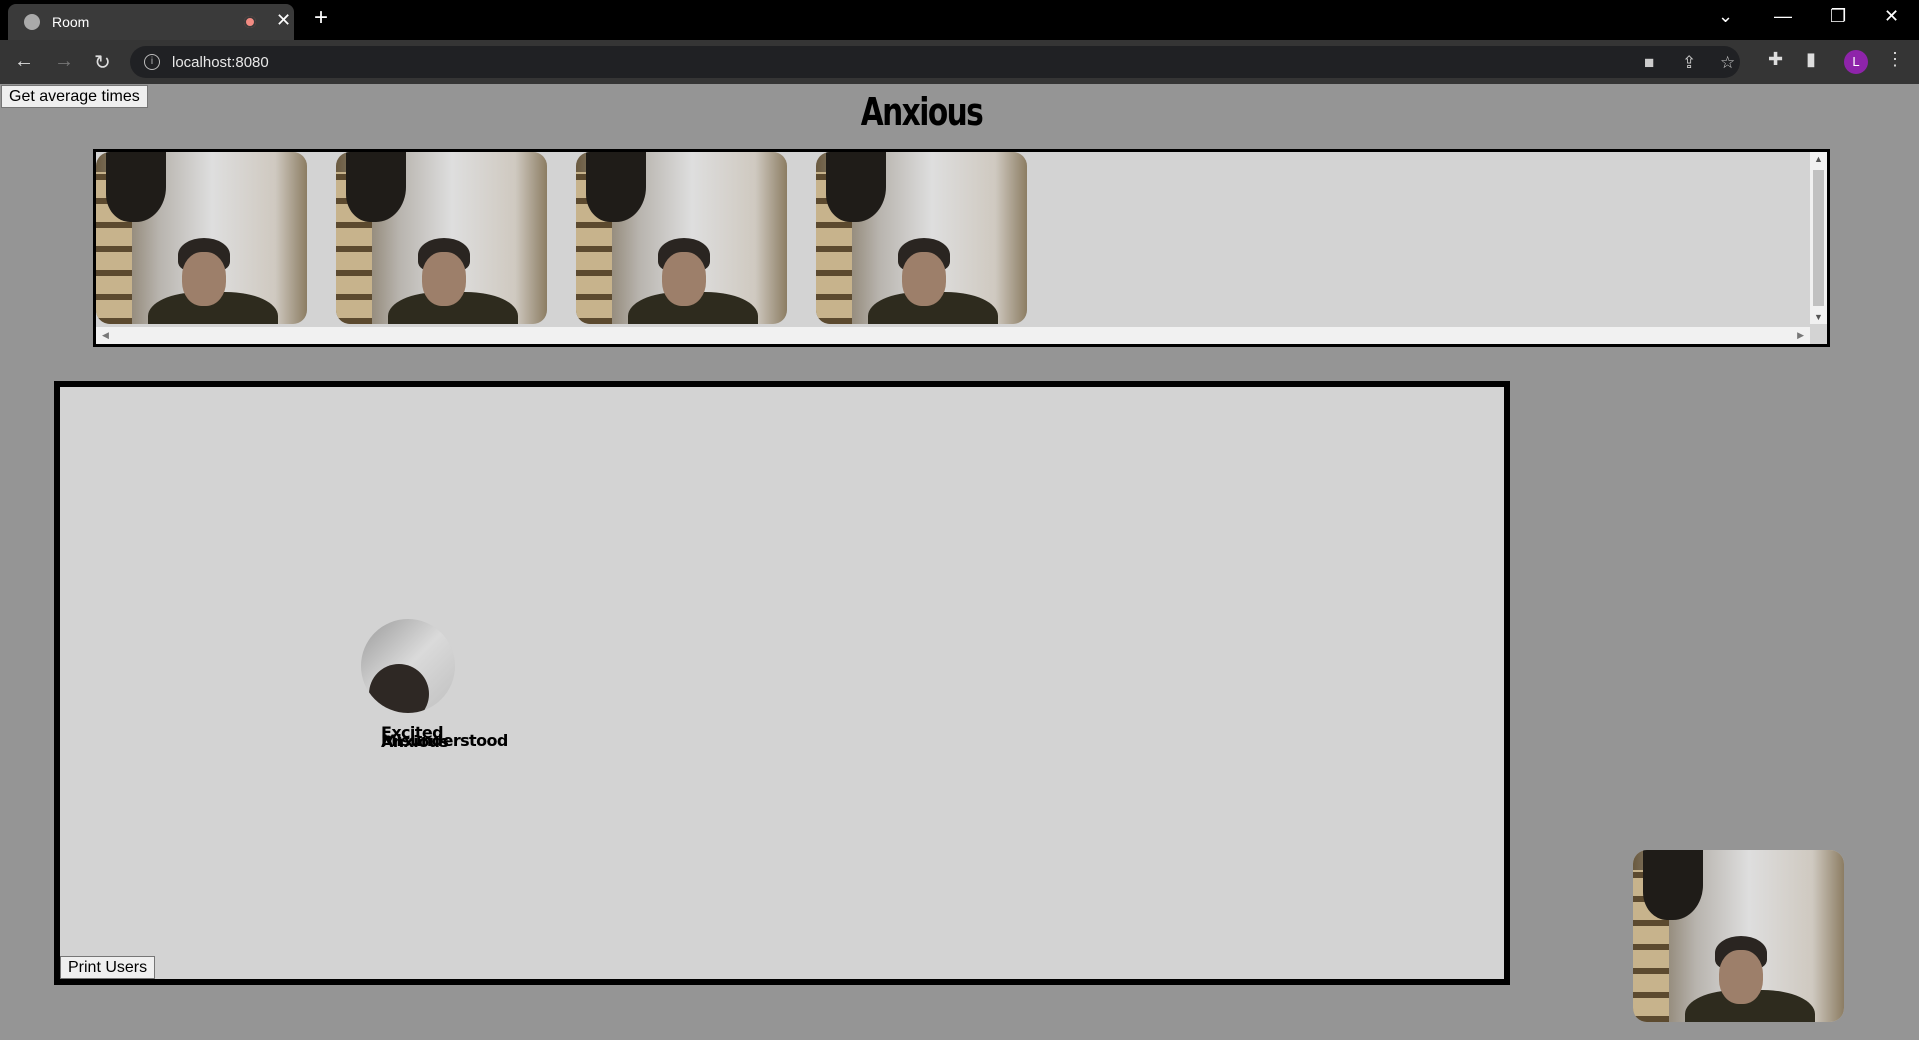 Image resolution: width=1919 pixels, height=1040 pixels. I want to click on tab-search-icon: ⌄, so click(1725, 16).